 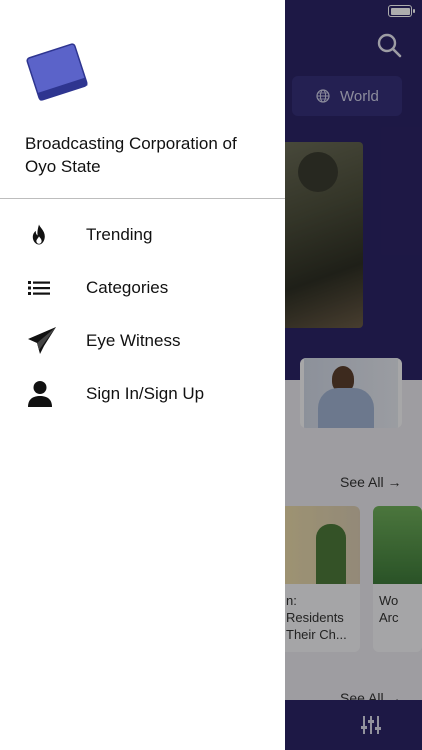 I want to click on menu-item-label: Trending, so click(x=119, y=234).